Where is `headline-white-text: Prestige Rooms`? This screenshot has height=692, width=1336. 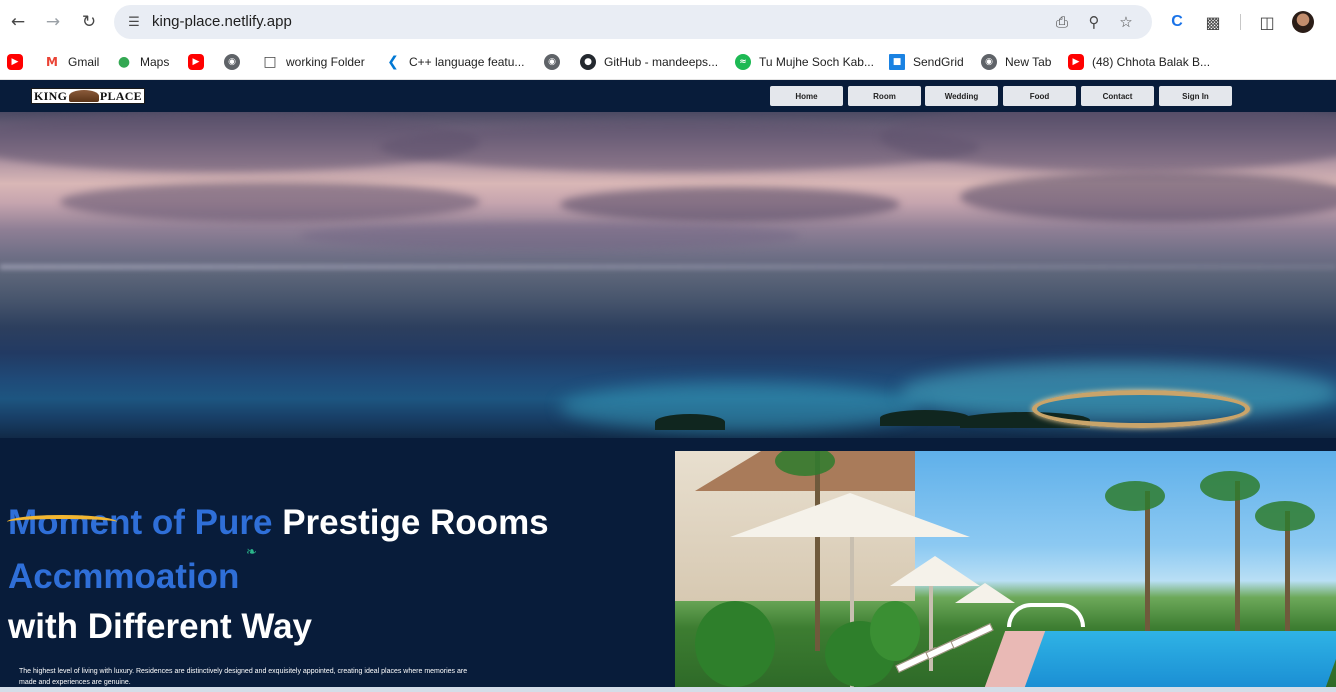
headline-white-text: Prestige Rooms is located at coordinates (415, 522).